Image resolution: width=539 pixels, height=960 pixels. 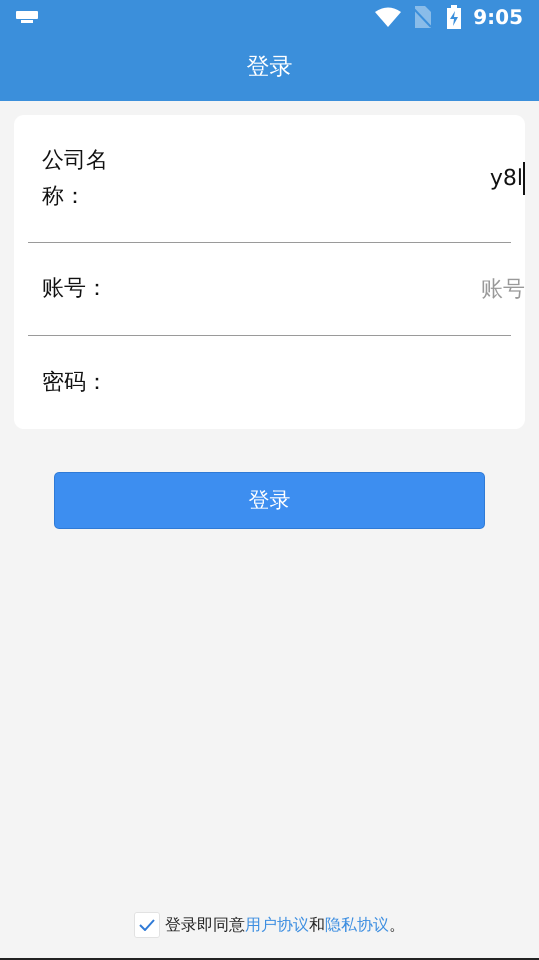 I want to click on agreement-text: 登录即同意用户协议和隐私协议。, so click(x=285, y=925).